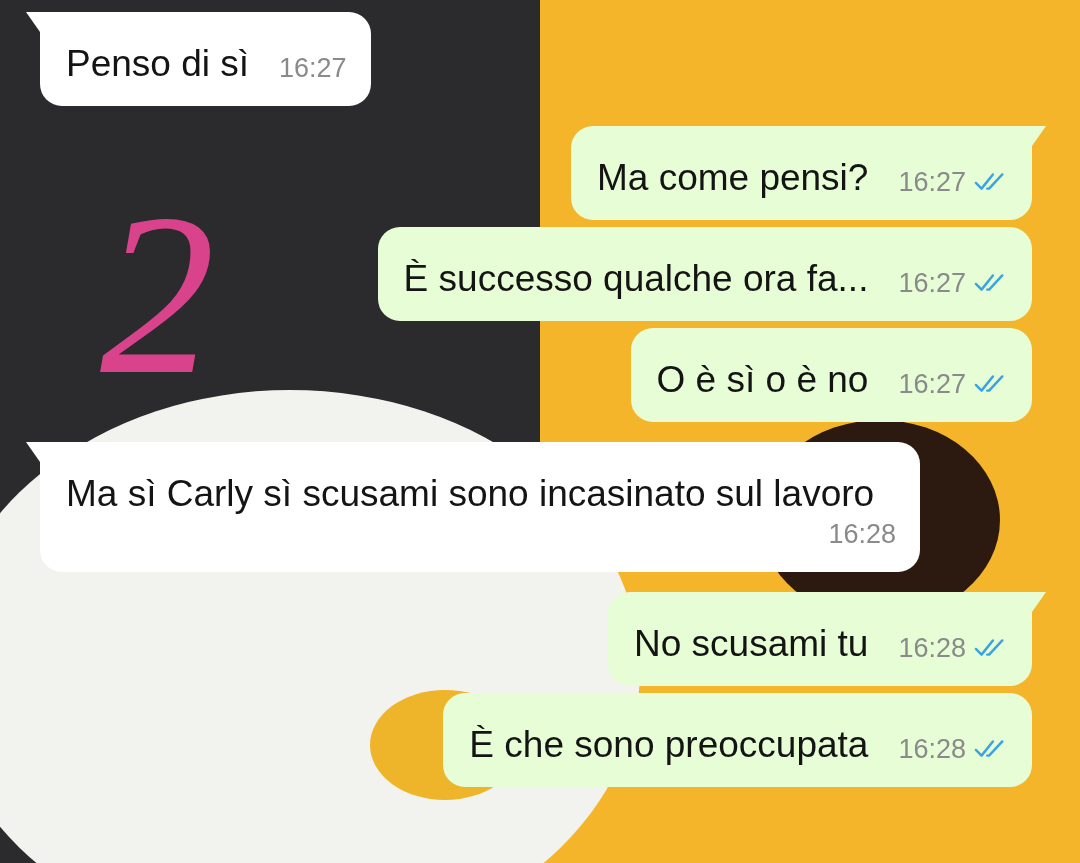  Describe the element at coordinates (732, 178) in the screenshot. I see `message-text: Ma come pensi?` at that location.